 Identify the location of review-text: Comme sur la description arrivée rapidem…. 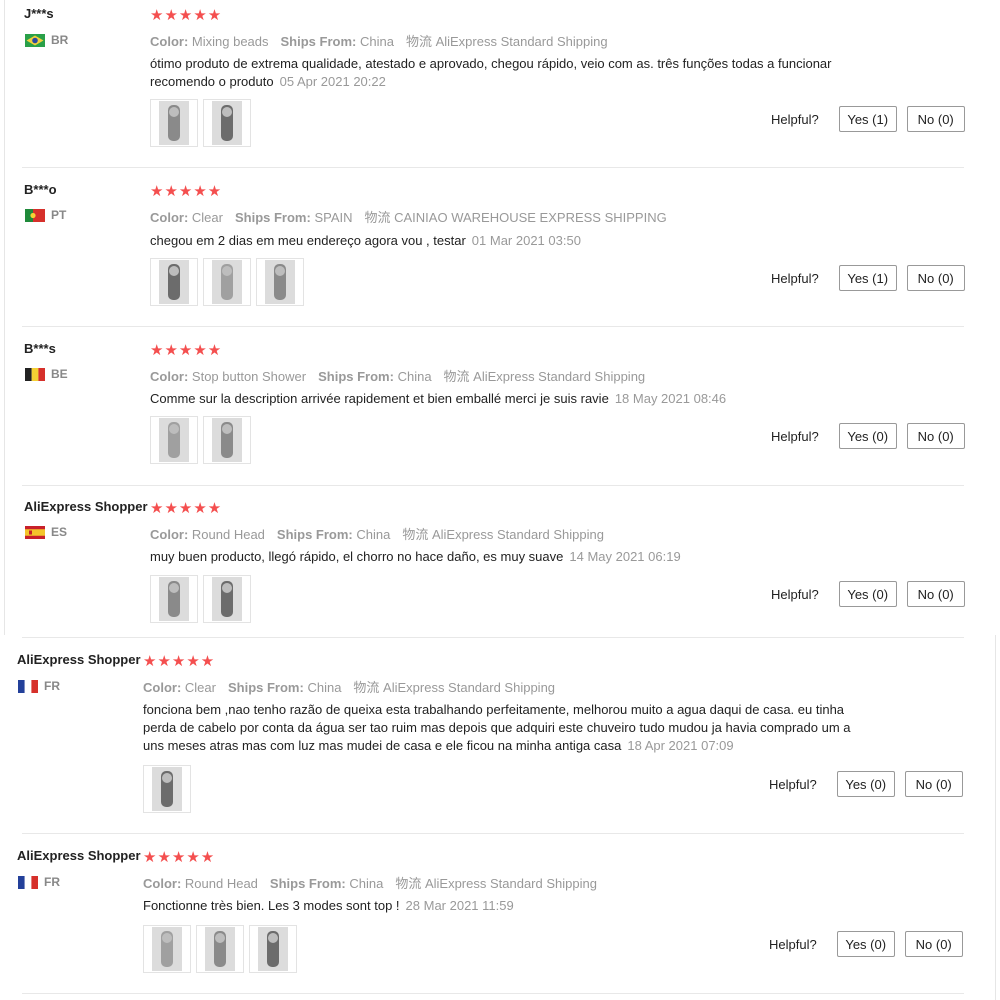
(510, 399).